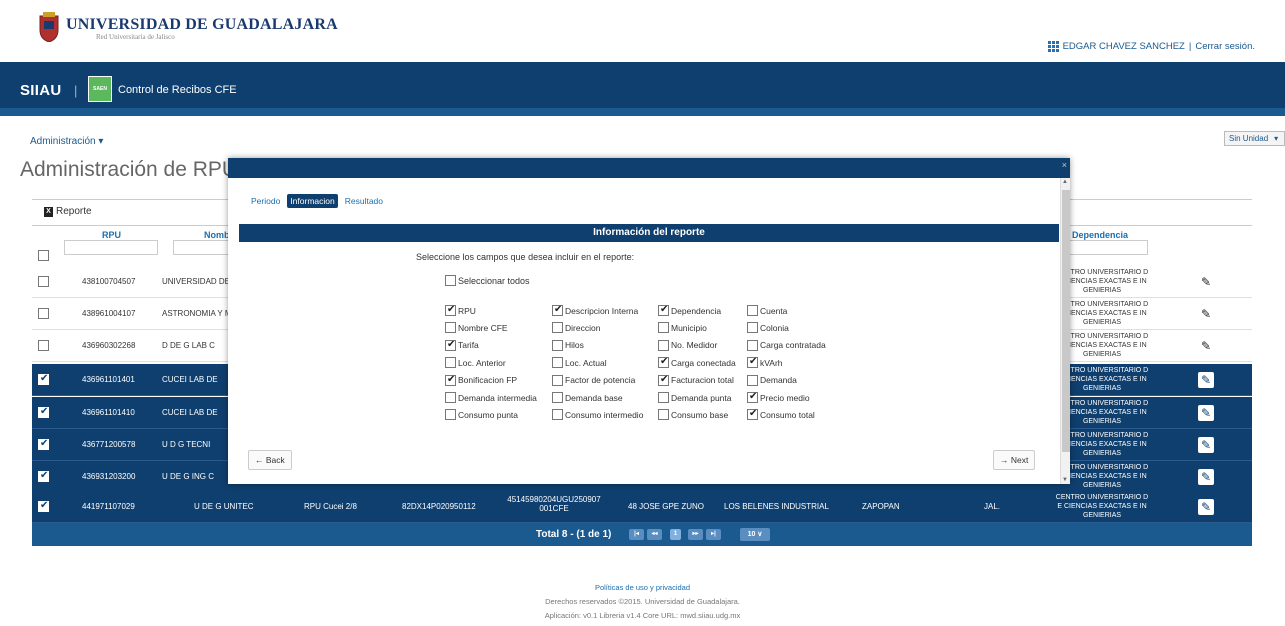 Image resolution: width=1285 pixels, height=626 pixels. Describe the element at coordinates (636, 534) in the screenshot. I see `first-page-button: |◂` at that location.